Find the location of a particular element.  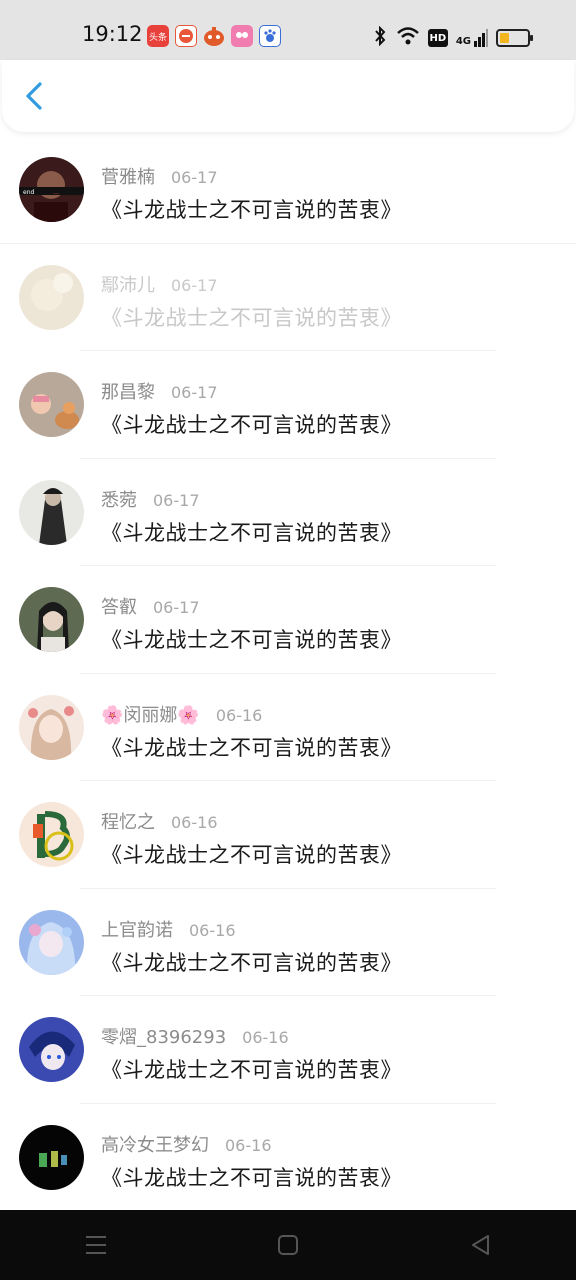

username: 高冷女王梦幻 is located at coordinates (155, 1144).